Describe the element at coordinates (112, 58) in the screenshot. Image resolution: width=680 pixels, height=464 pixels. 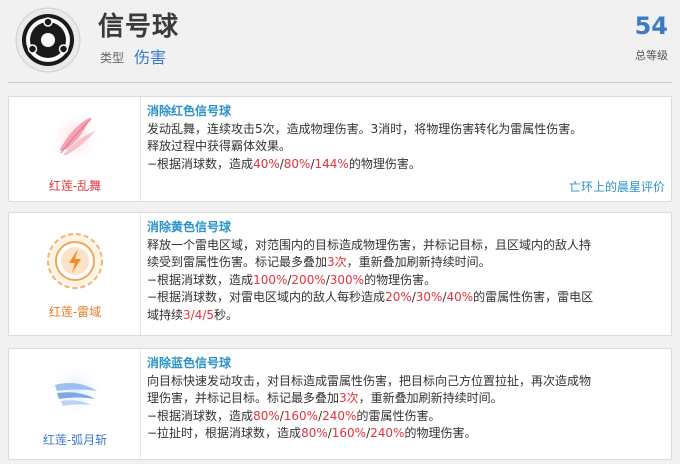
I see `type-label: 类型` at that location.